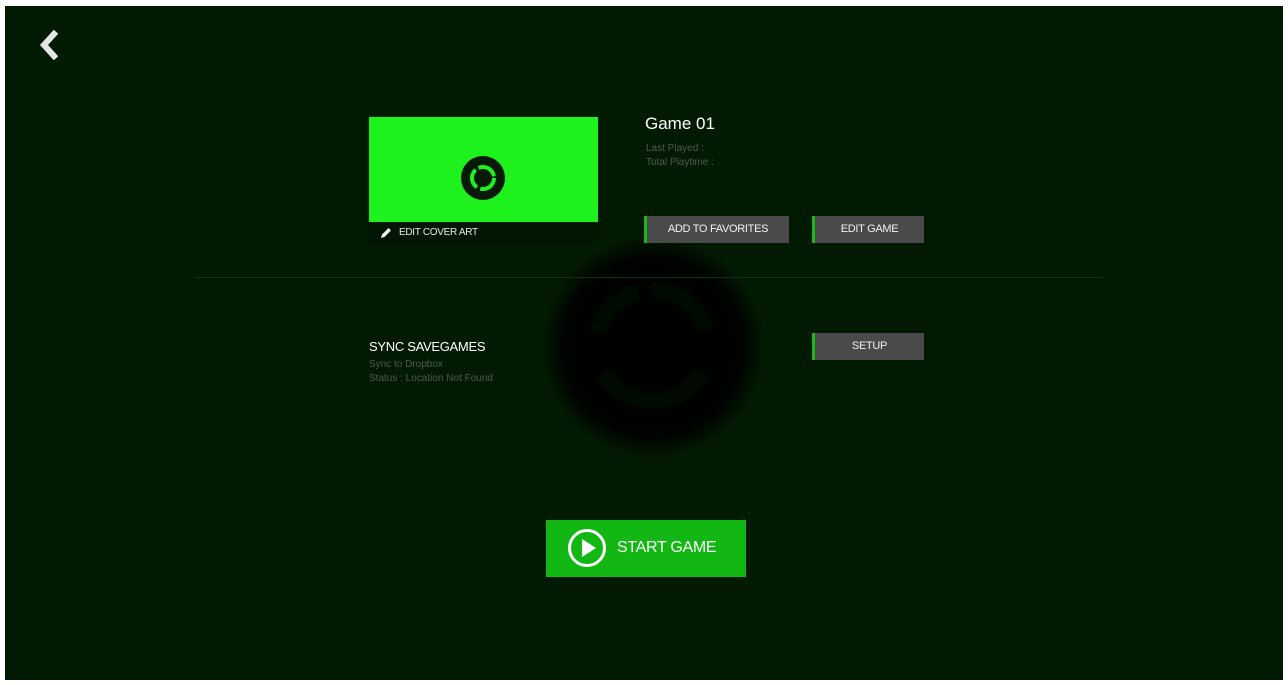 This screenshot has width=1288, height=685. What do you see at coordinates (680, 162) in the screenshot?
I see `total-playtime-label: Total Playtime :` at bounding box center [680, 162].